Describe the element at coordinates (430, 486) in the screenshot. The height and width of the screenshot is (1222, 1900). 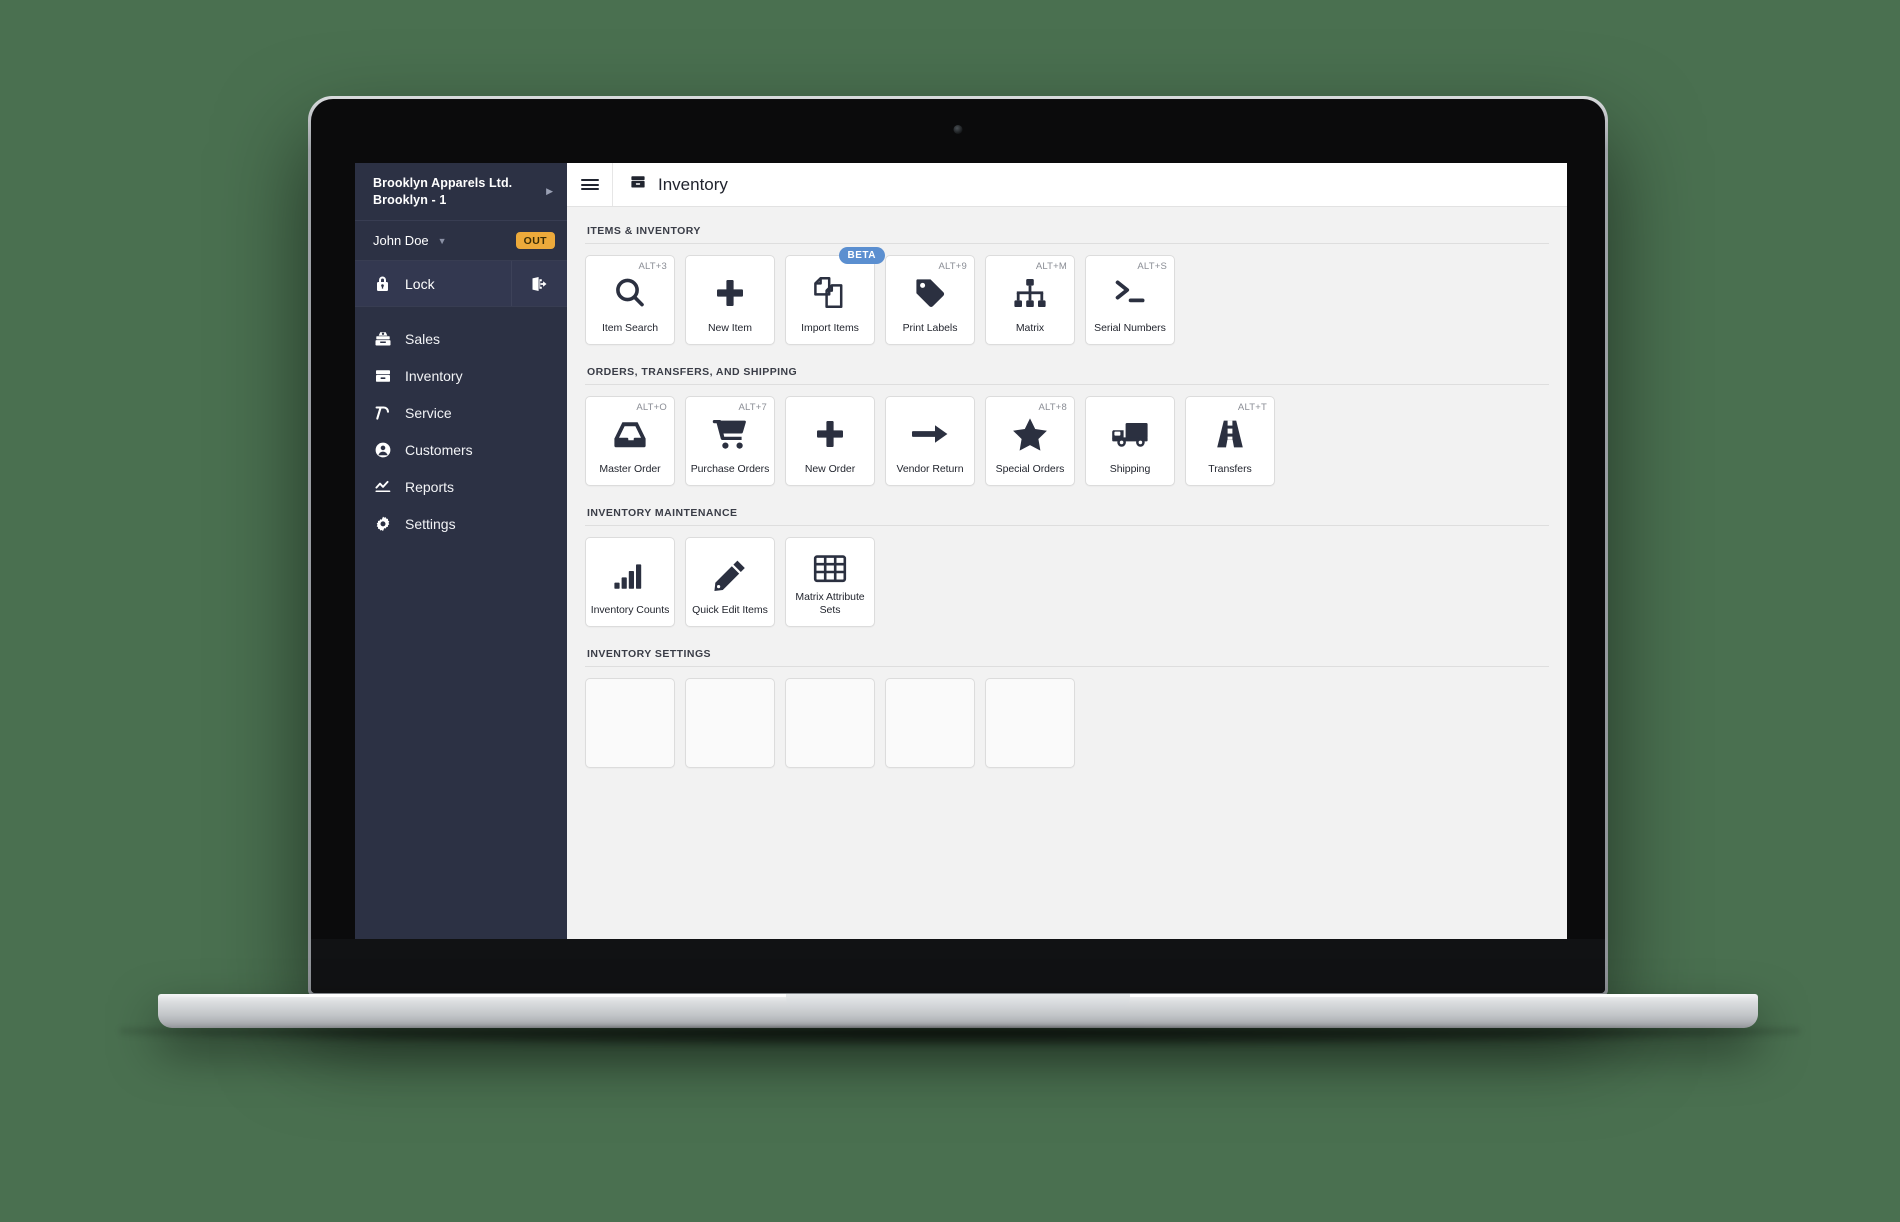
I see `sidebar-item-label: Reports` at that location.